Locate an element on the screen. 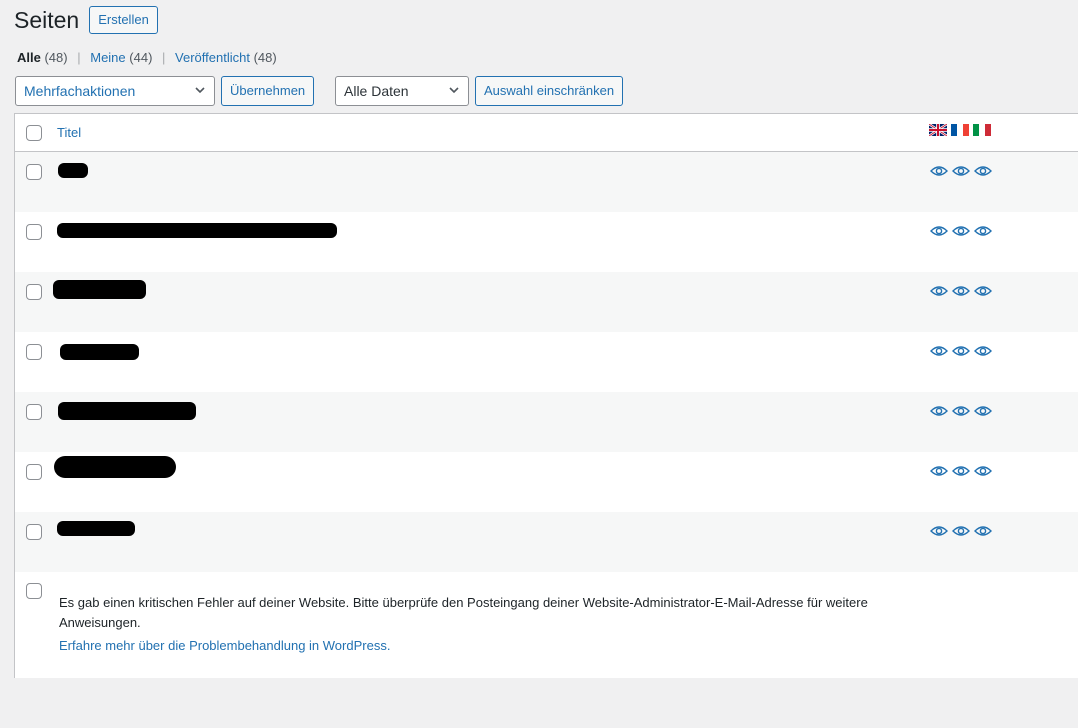 The image size is (1078, 728). flag-fr-icon is located at coordinates (960, 130).